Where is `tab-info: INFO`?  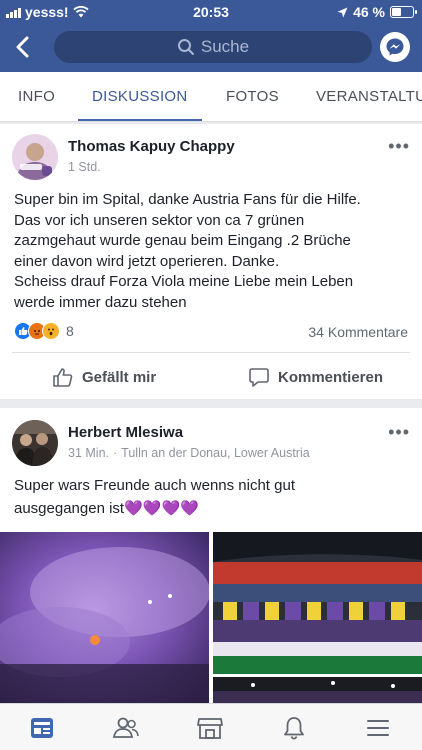 tab-info: INFO is located at coordinates (36, 96).